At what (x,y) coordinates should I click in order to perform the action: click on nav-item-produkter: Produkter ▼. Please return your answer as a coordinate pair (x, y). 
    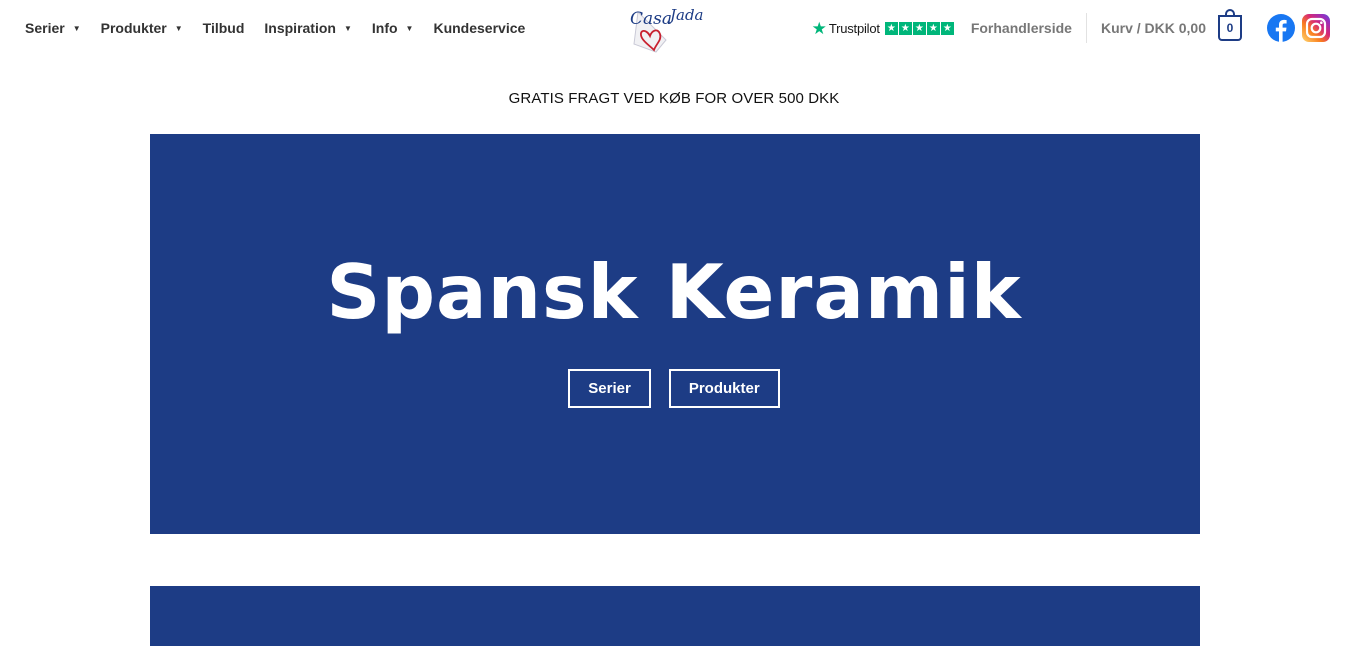
    Looking at the image, I should click on (142, 28).